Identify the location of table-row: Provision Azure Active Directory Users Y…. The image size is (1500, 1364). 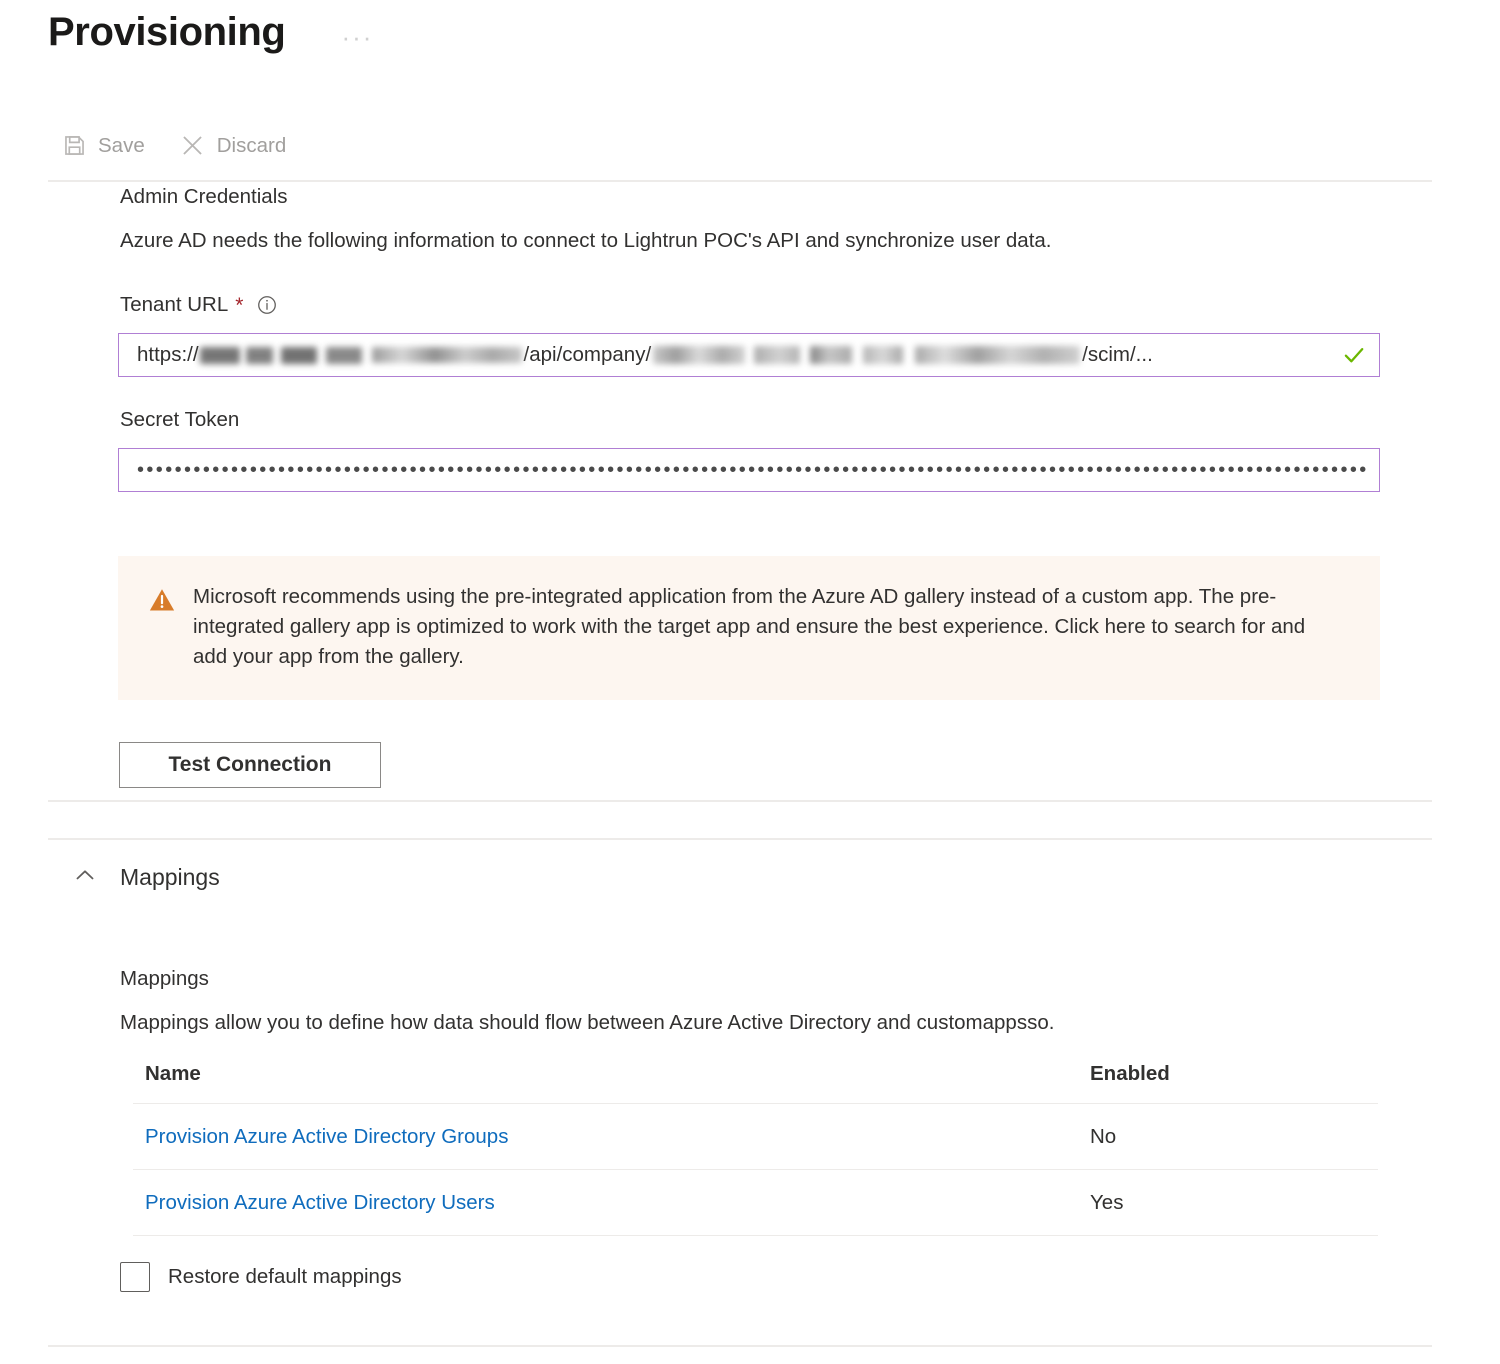
(755, 1202).